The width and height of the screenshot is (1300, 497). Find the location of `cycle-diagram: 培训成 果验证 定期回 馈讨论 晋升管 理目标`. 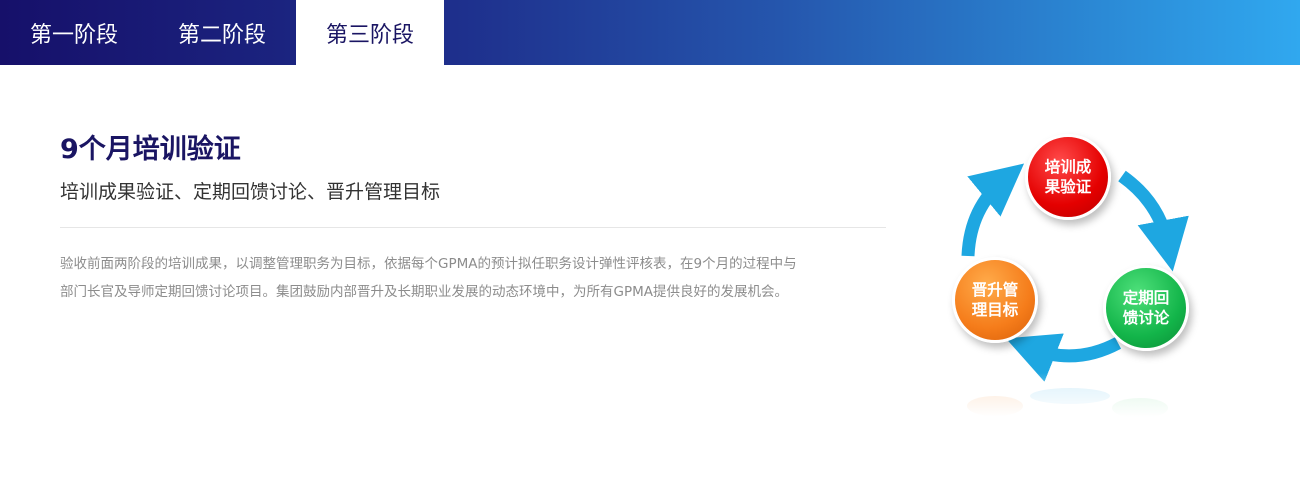

cycle-diagram: 培训成 果验证 定期回 馈讨论 晋升管 理目标 is located at coordinates (1067, 278).